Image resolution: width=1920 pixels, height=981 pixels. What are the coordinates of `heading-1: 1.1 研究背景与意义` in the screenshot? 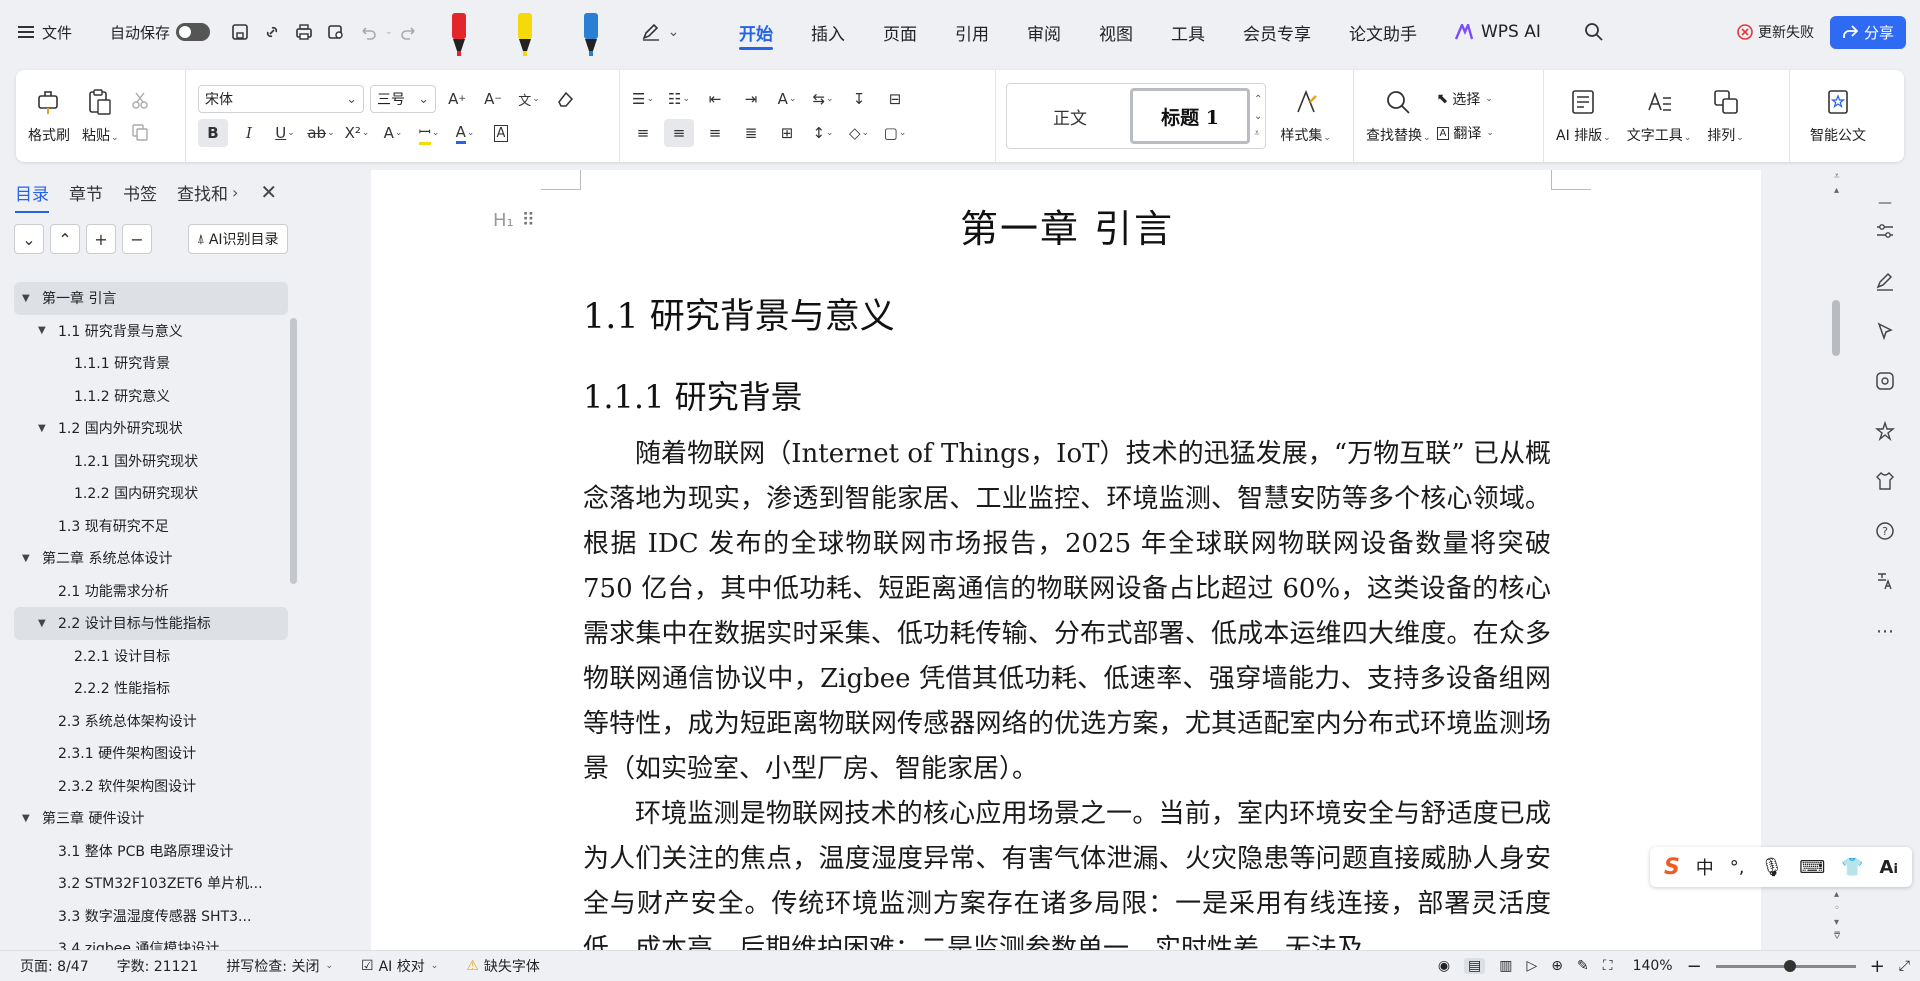 It's located at (739, 313).